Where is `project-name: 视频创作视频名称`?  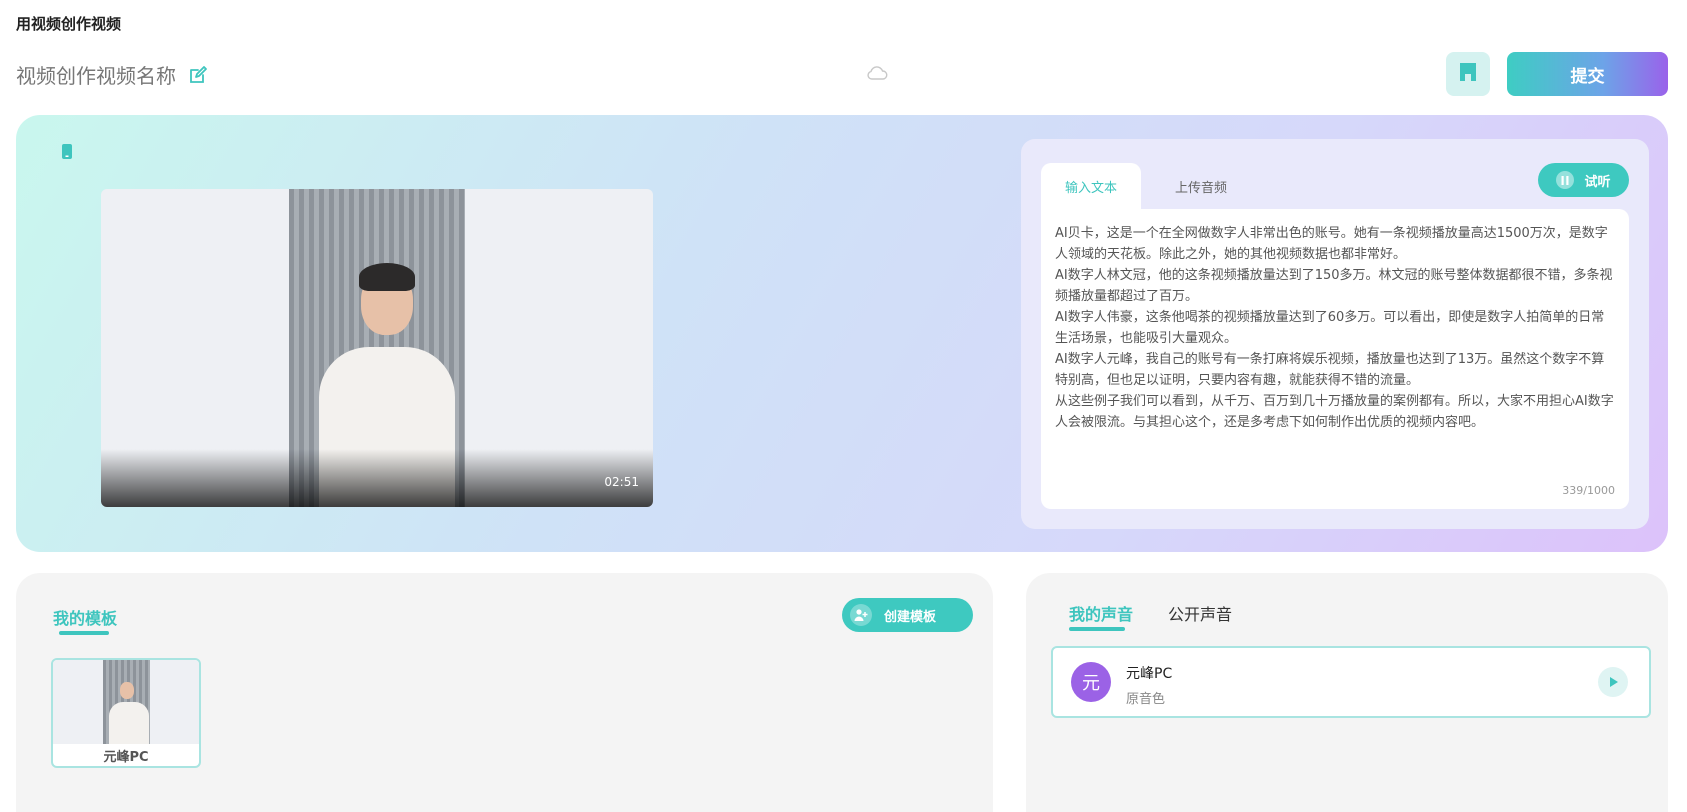
project-name: 视频创作视频名称 is located at coordinates (96, 76).